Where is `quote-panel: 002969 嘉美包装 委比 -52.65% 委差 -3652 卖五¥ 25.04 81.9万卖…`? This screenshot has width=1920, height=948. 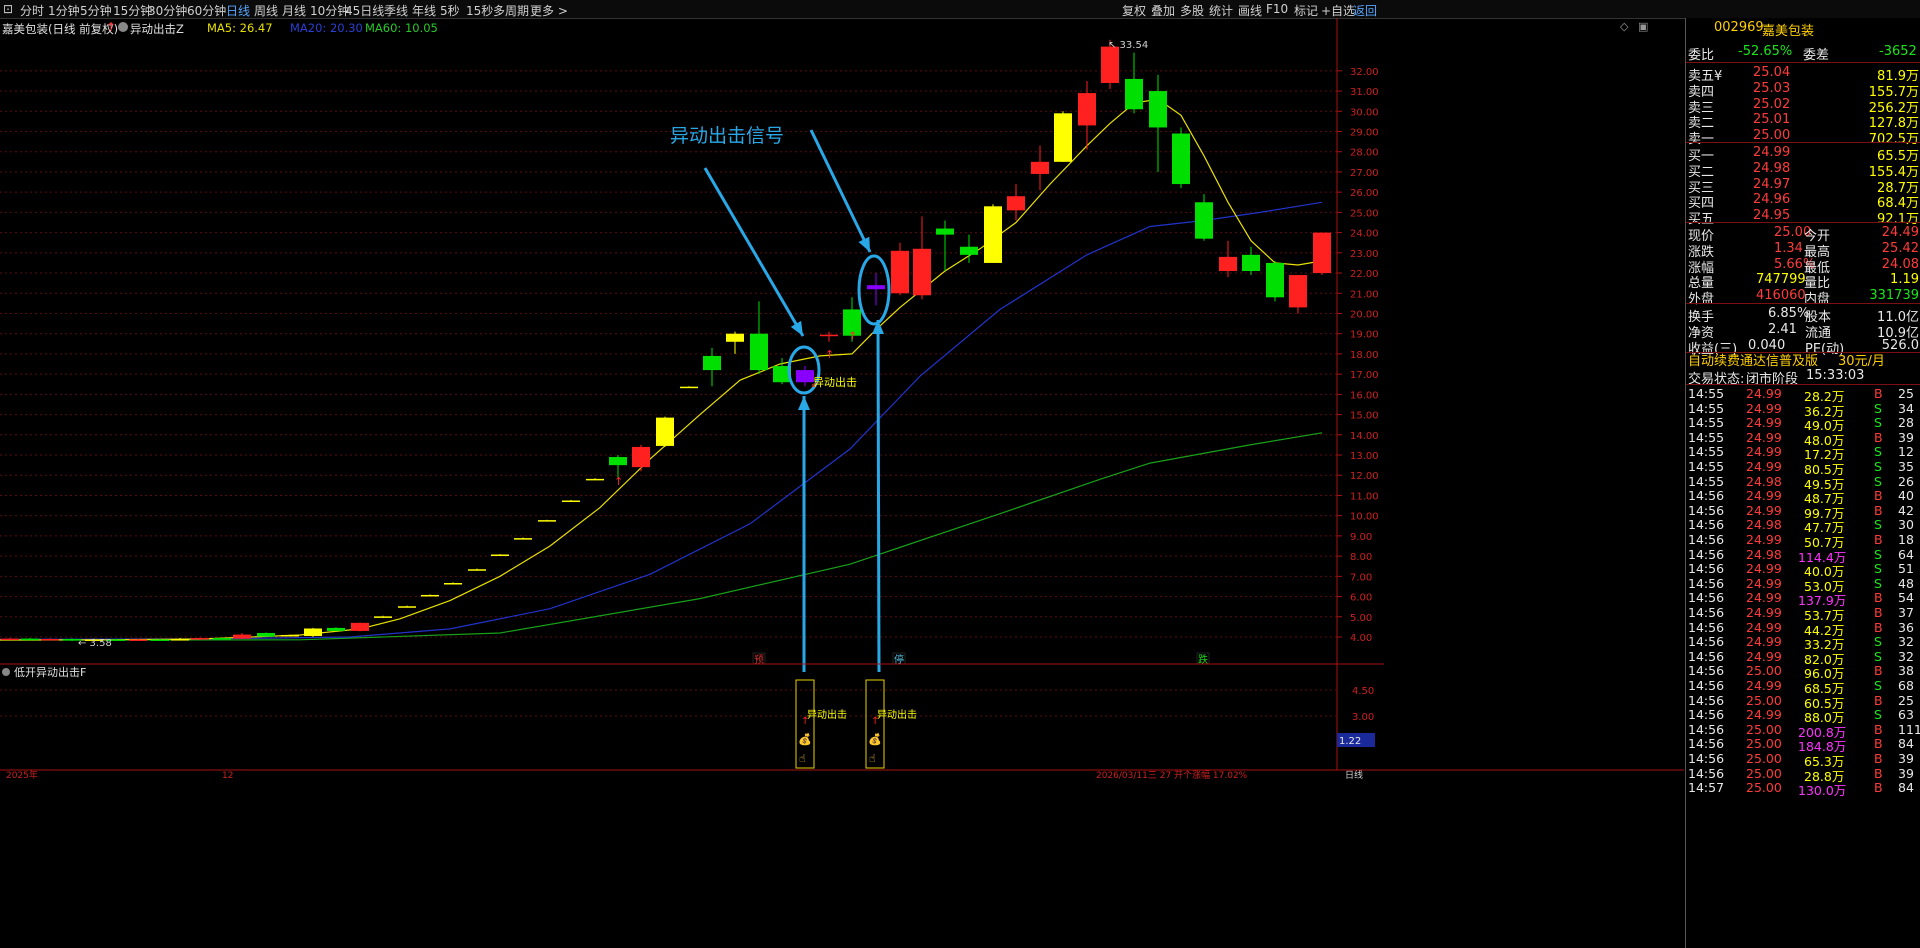 quote-panel: 002969 嘉美包装 委比 -52.65% 委差 -3652 卖五¥ 25.04 81.9万卖… is located at coordinates (1802, 483).